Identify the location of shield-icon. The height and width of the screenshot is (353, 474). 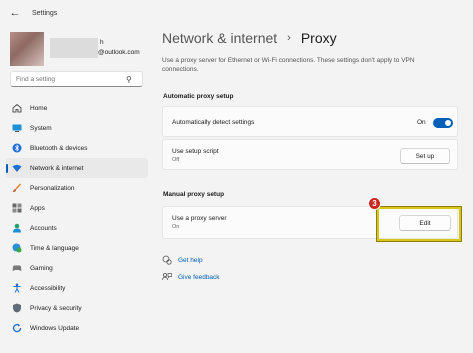
(17, 308).